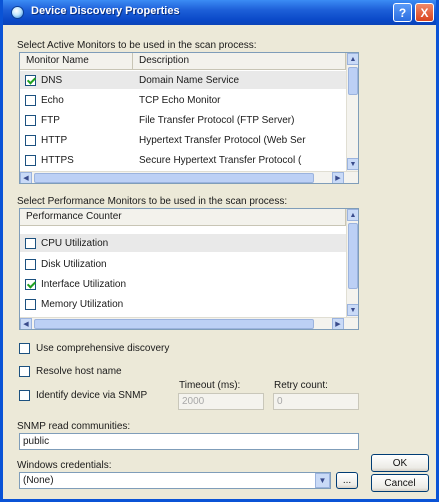 The height and width of the screenshot is (502, 439). Describe the element at coordinates (402, 12) in the screenshot. I see `help-button: ?` at that location.